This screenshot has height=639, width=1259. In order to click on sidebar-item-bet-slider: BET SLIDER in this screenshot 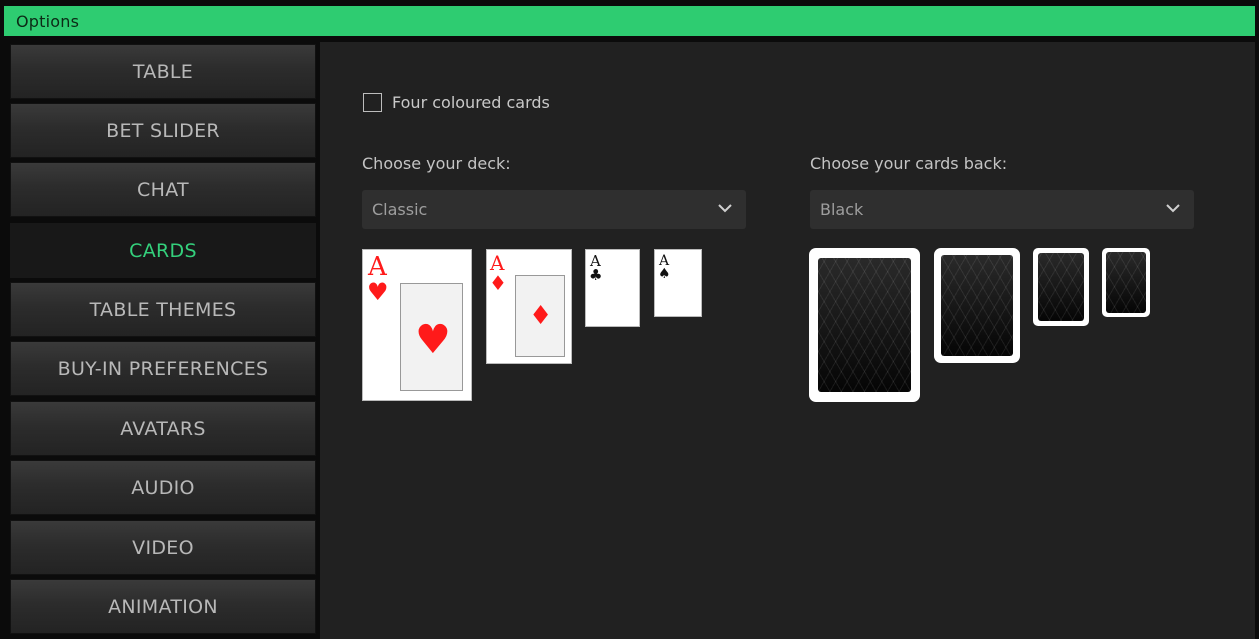, I will do `click(163, 130)`.